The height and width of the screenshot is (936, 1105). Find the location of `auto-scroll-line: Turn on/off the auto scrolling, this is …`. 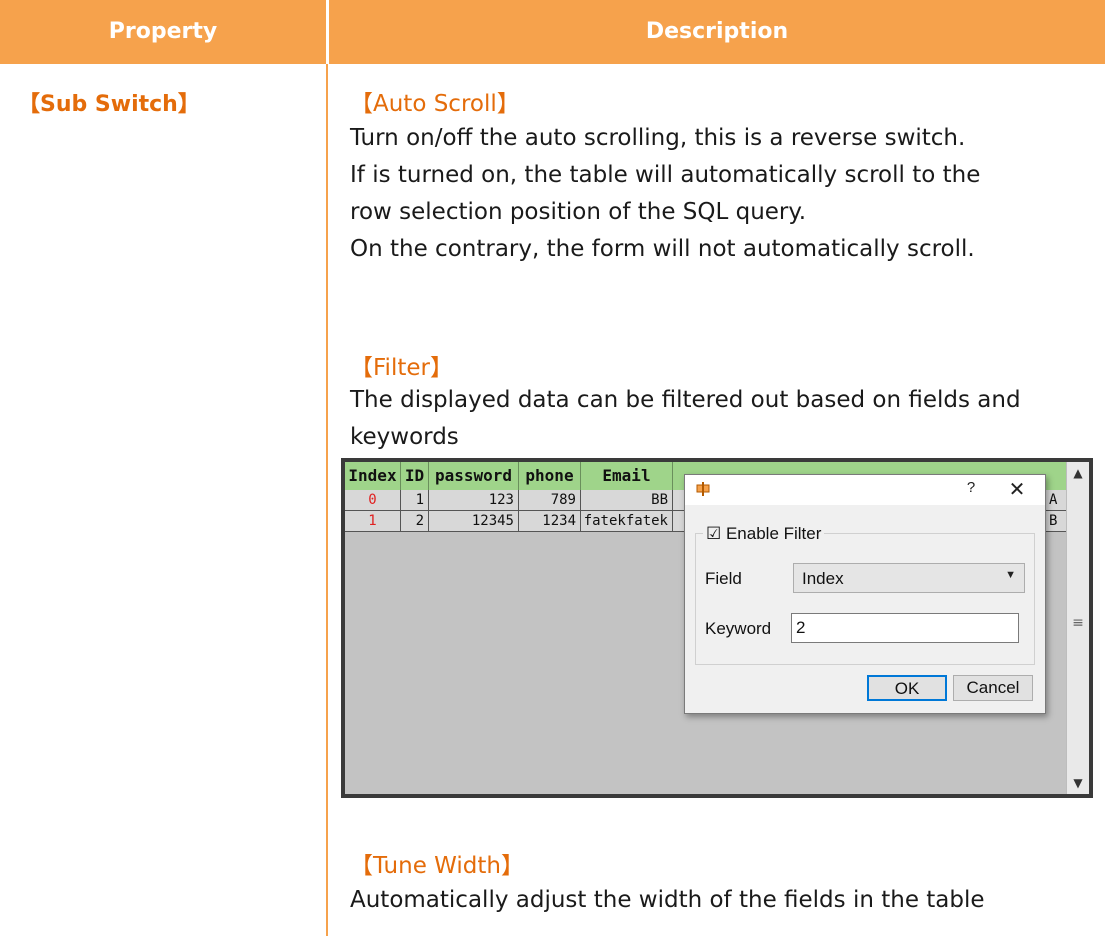

auto-scroll-line: Turn on/off the auto scrolling, this is … is located at coordinates (658, 138).